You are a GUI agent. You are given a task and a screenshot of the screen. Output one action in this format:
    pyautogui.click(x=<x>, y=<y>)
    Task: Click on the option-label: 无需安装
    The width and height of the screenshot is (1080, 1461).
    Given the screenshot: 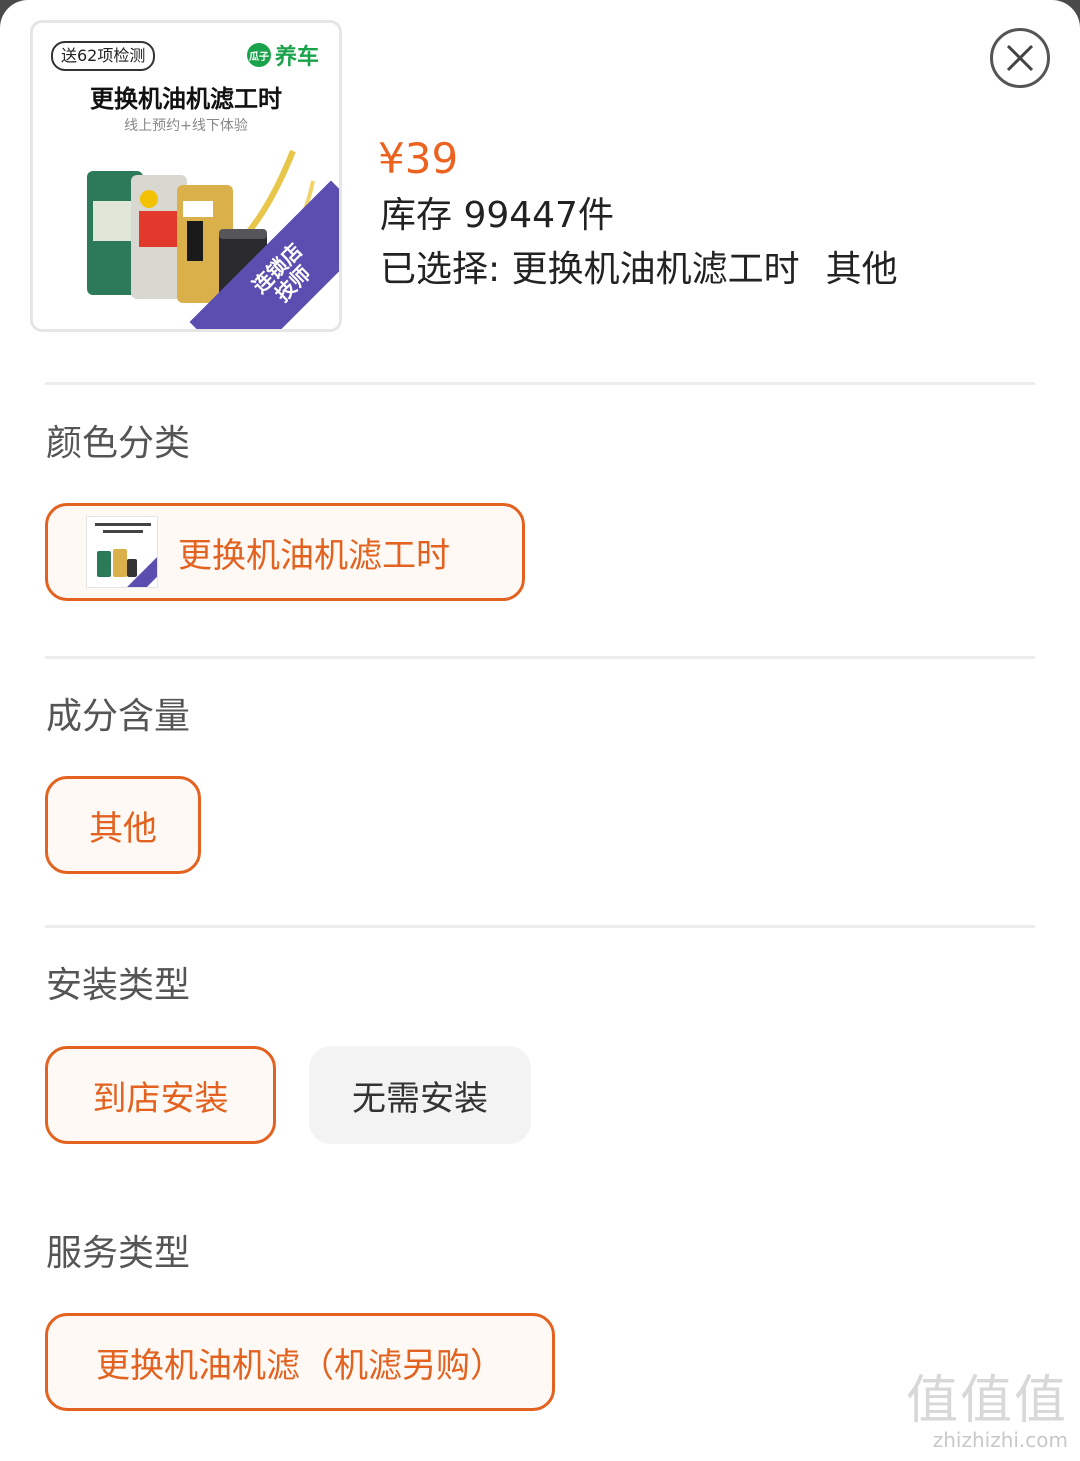 What is the action you would take?
    pyautogui.click(x=420, y=1098)
    